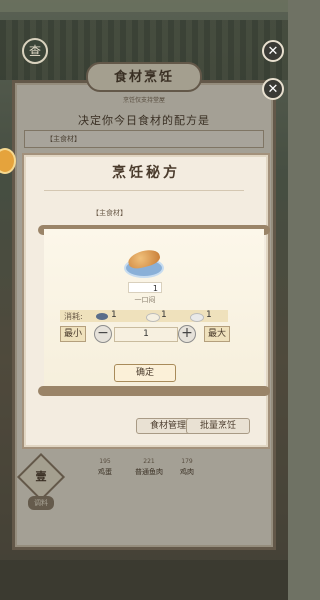  Describe the element at coordinates (103, 334) in the screenshot. I see `minus-button: −` at that location.